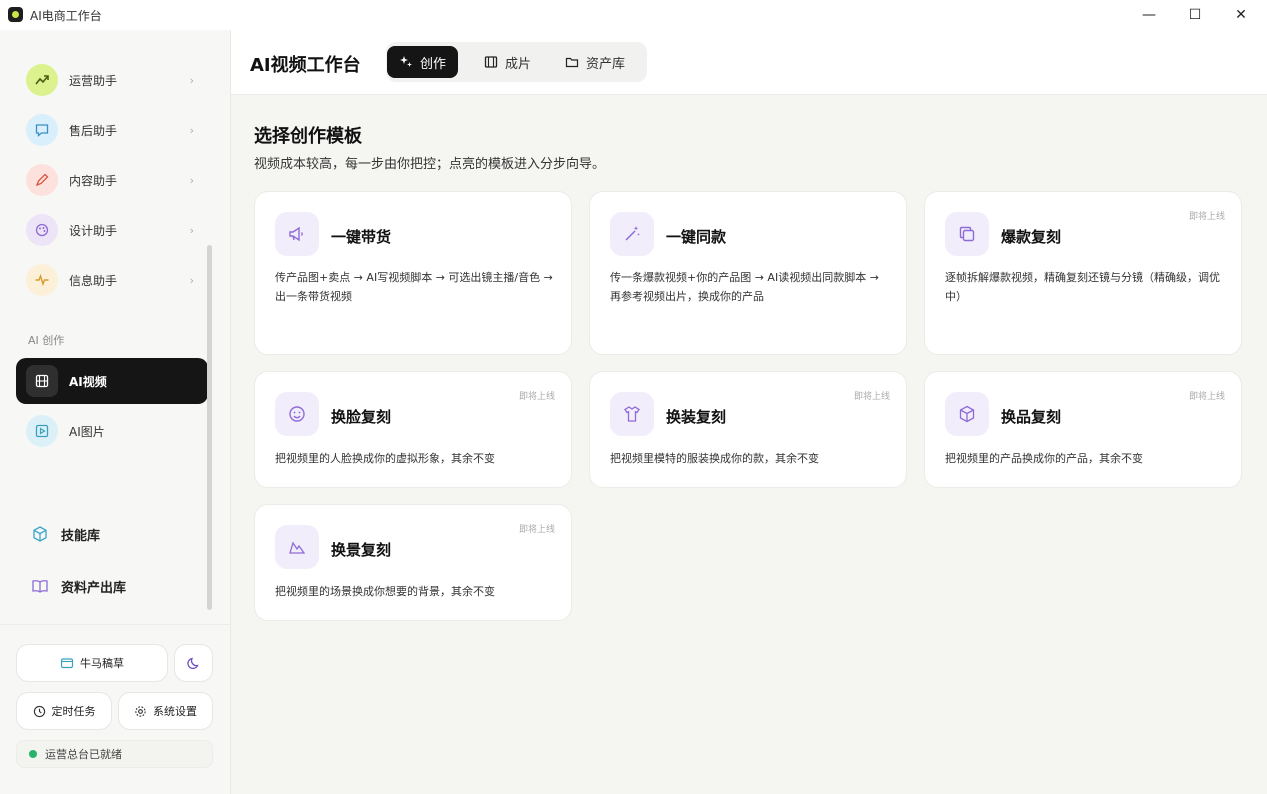 The image size is (1267, 794). Describe the element at coordinates (1031, 237) in the screenshot. I see `card-title: 爆款复刻` at that location.